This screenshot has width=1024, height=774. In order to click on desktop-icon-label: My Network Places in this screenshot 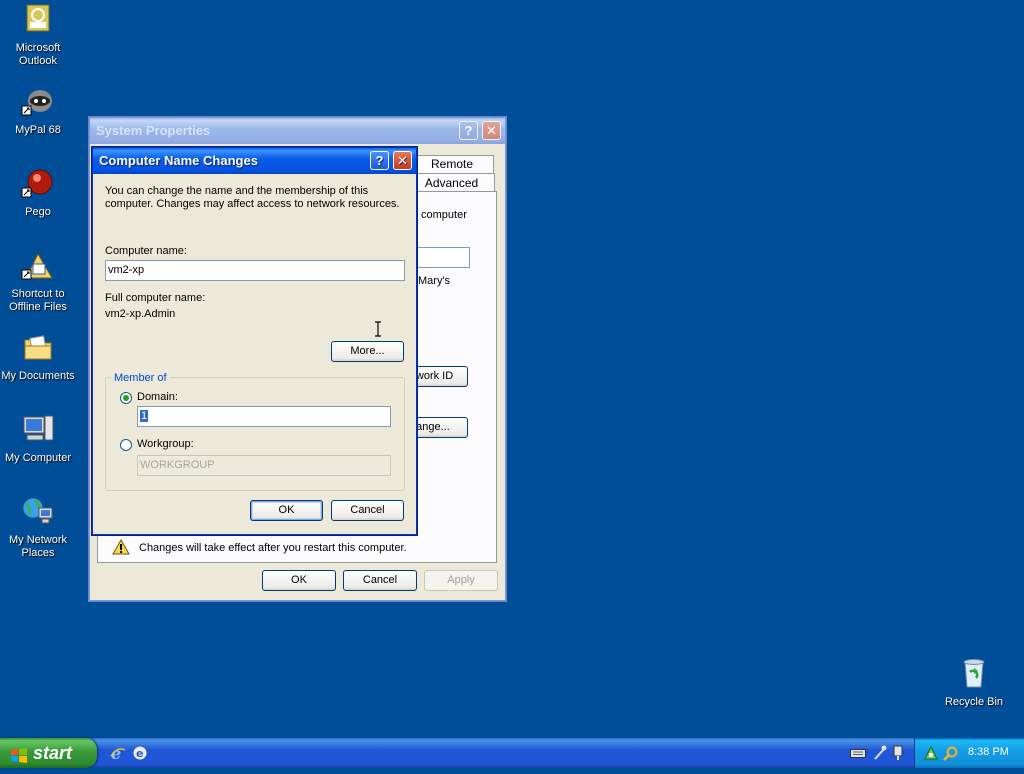, I will do `click(38, 546)`.